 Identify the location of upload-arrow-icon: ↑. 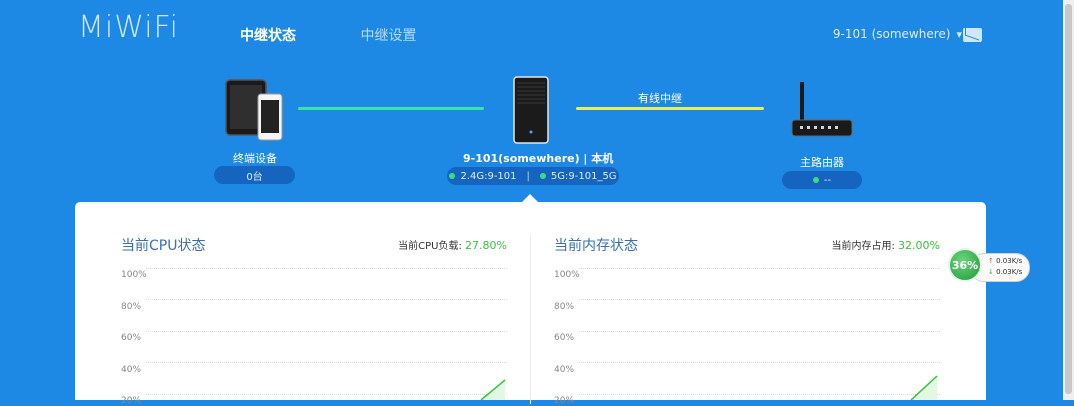
(991, 261).